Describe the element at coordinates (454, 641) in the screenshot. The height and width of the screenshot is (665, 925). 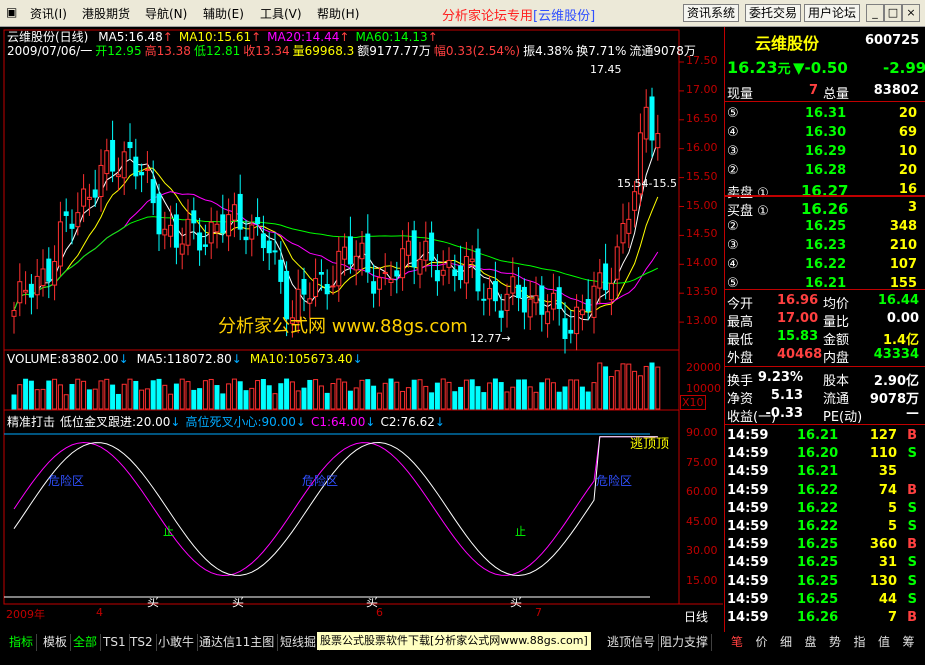
I see `download-banner: 股票公式股票软件下载[分析家公式网www.88gs.com]` at that location.